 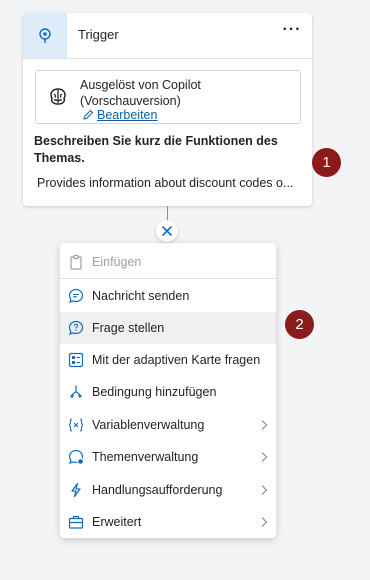 I want to click on close-add-menu-button, so click(x=167, y=231).